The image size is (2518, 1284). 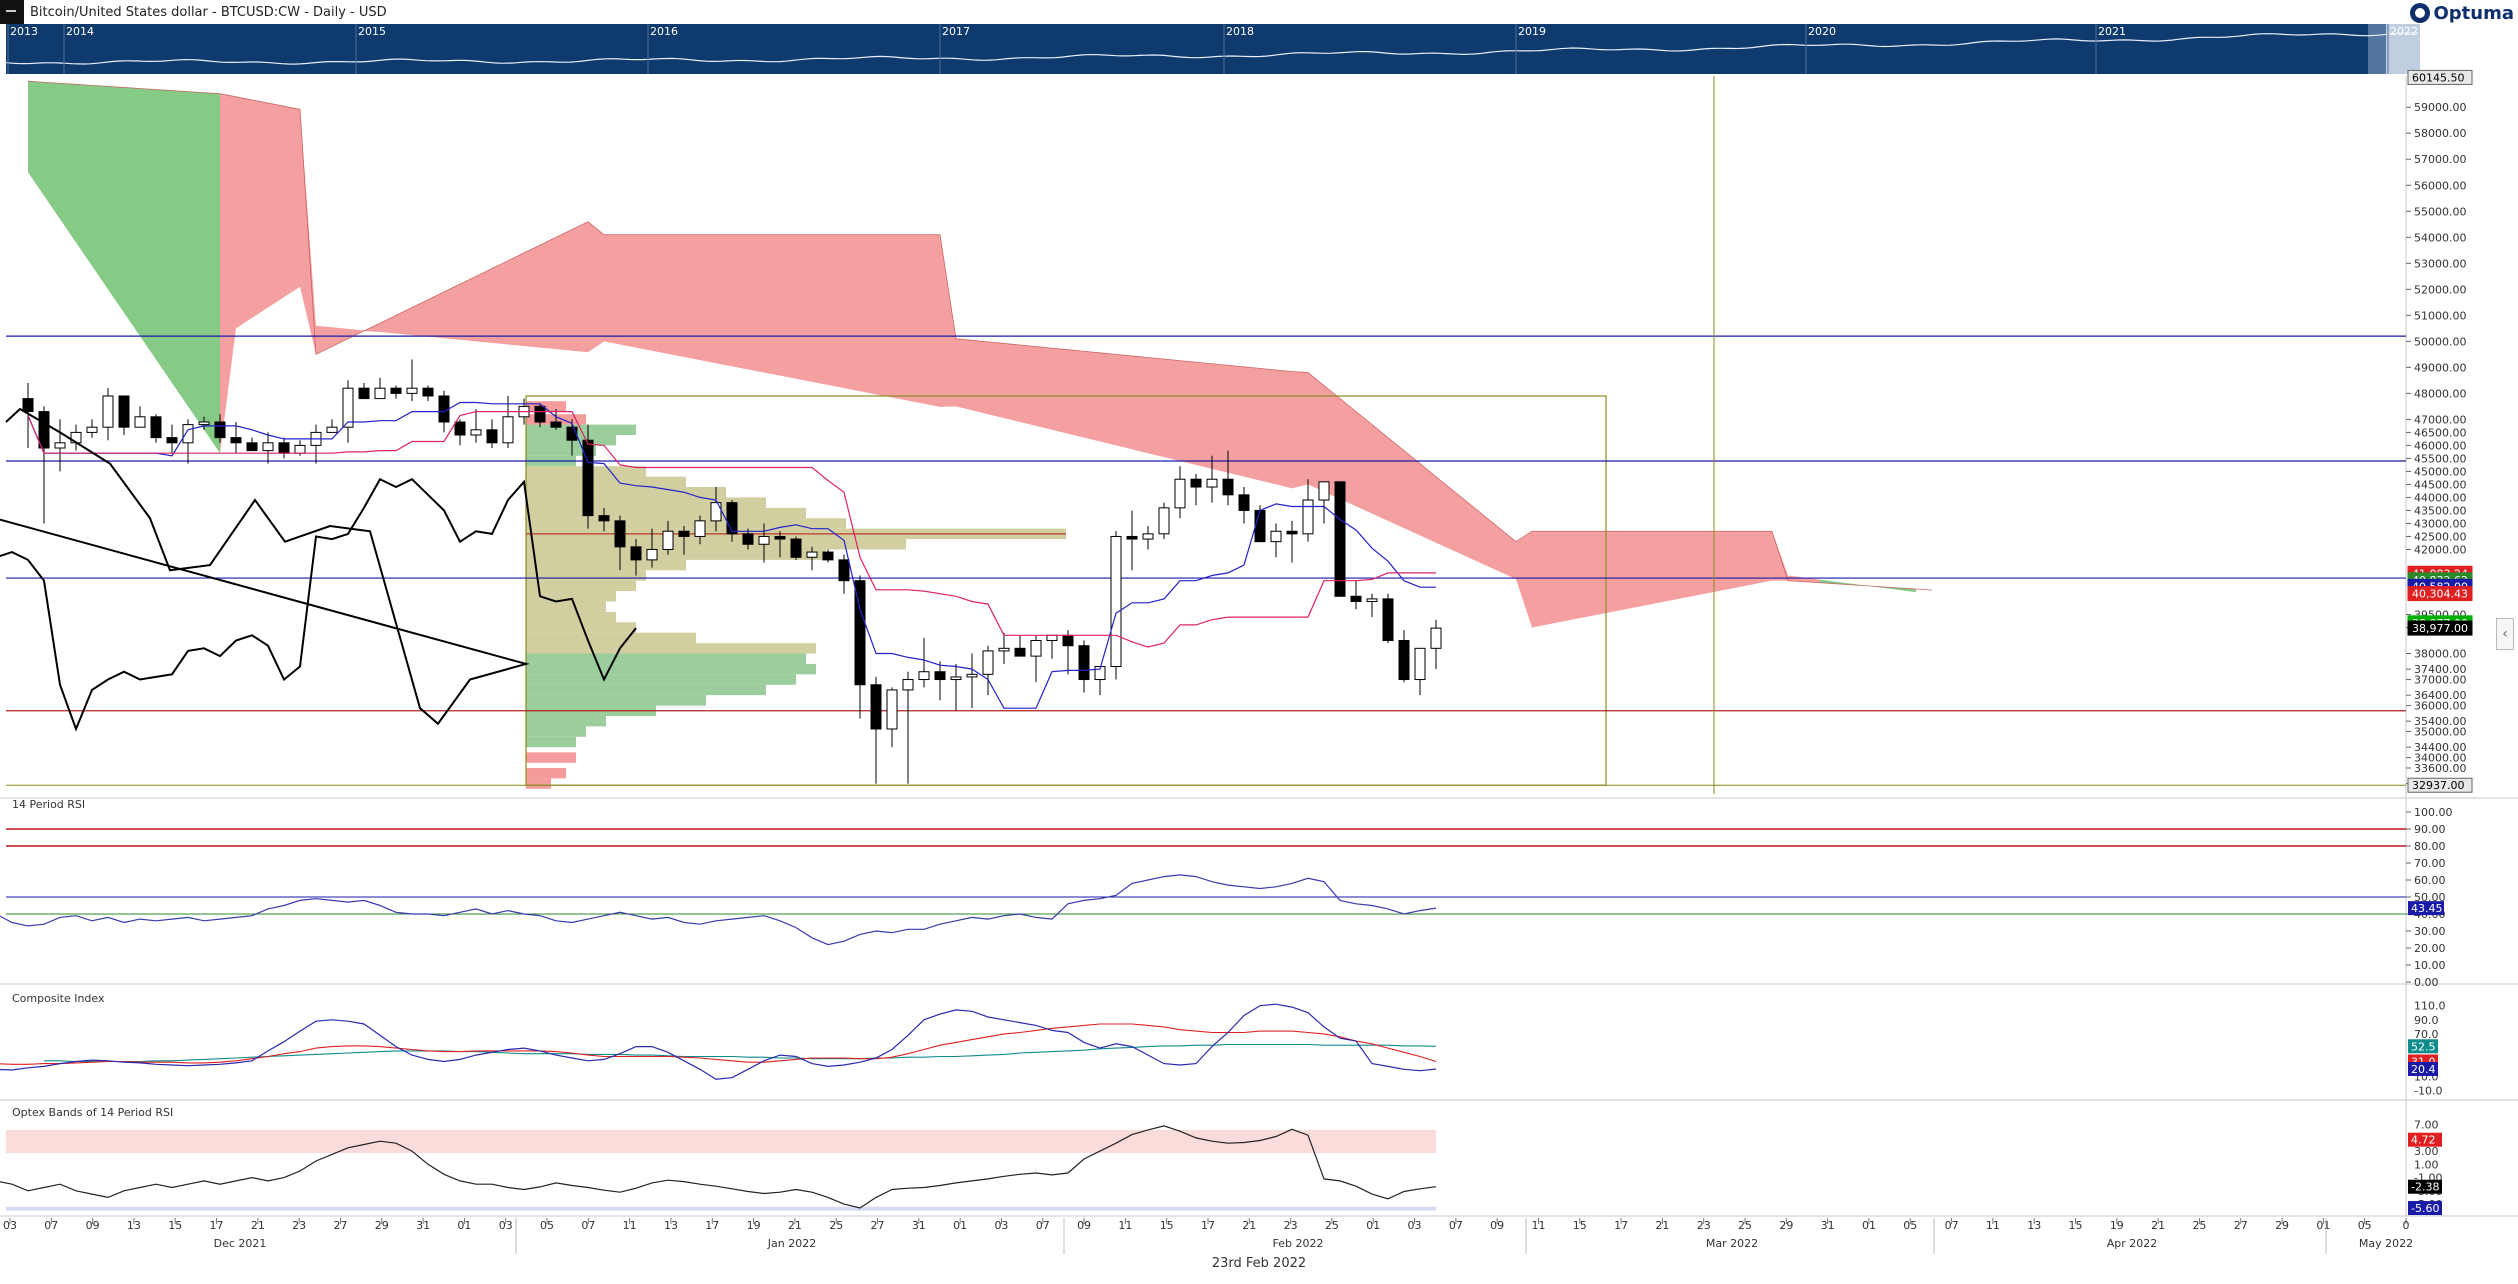 What do you see at coordinates (12, 12) in the screenshot?
I see `chart-menu-icon` at bounding box center [12, 12].